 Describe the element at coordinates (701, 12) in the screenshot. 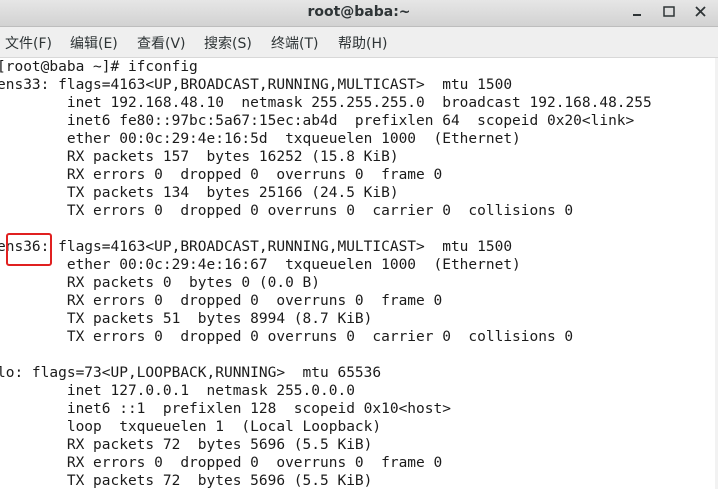

I see `close-icon` at that location.